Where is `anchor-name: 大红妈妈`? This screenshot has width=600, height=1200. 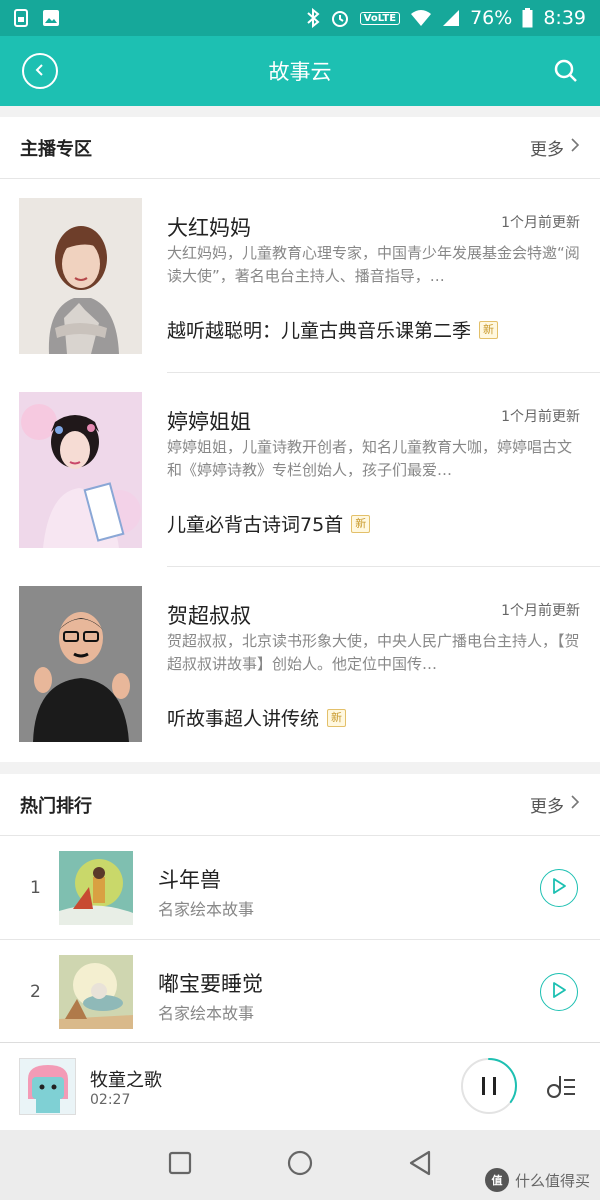
anchor-name: 大红妈妈 is located at coordinates (209, 228).